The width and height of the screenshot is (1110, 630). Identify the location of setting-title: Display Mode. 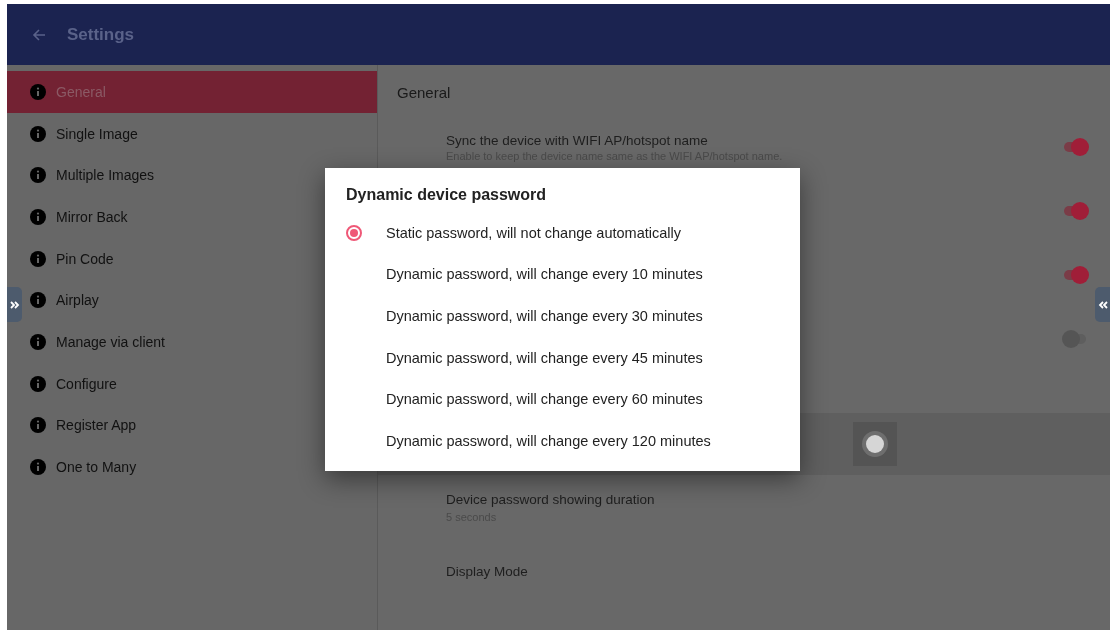
(487, 571).